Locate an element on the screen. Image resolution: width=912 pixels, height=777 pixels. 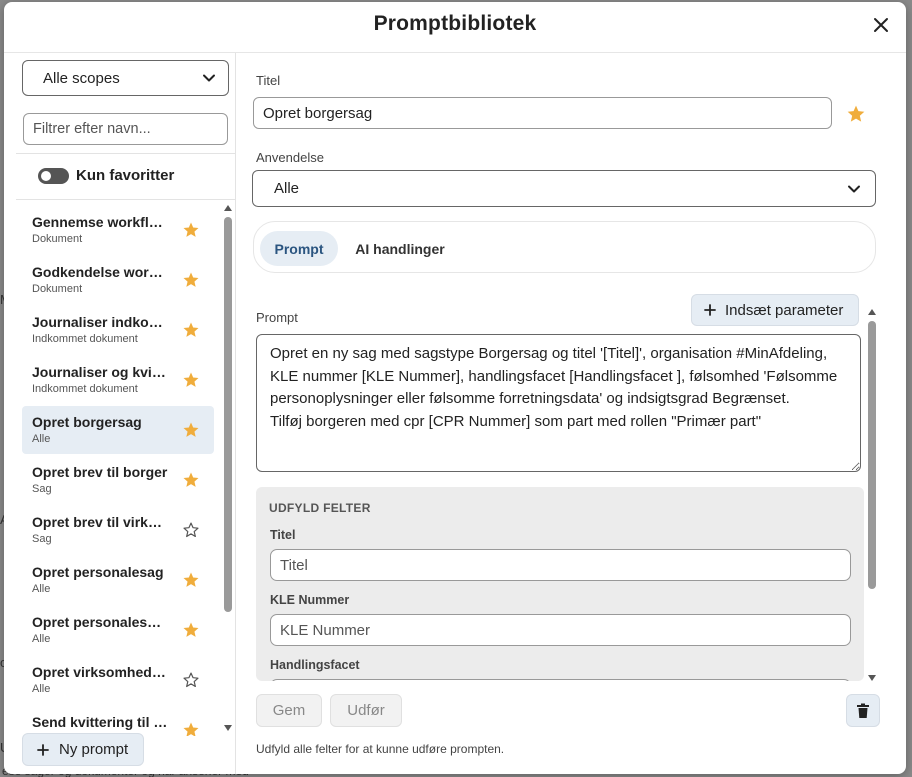
usage-select-value: Alle is located at coordinates (287, 188).